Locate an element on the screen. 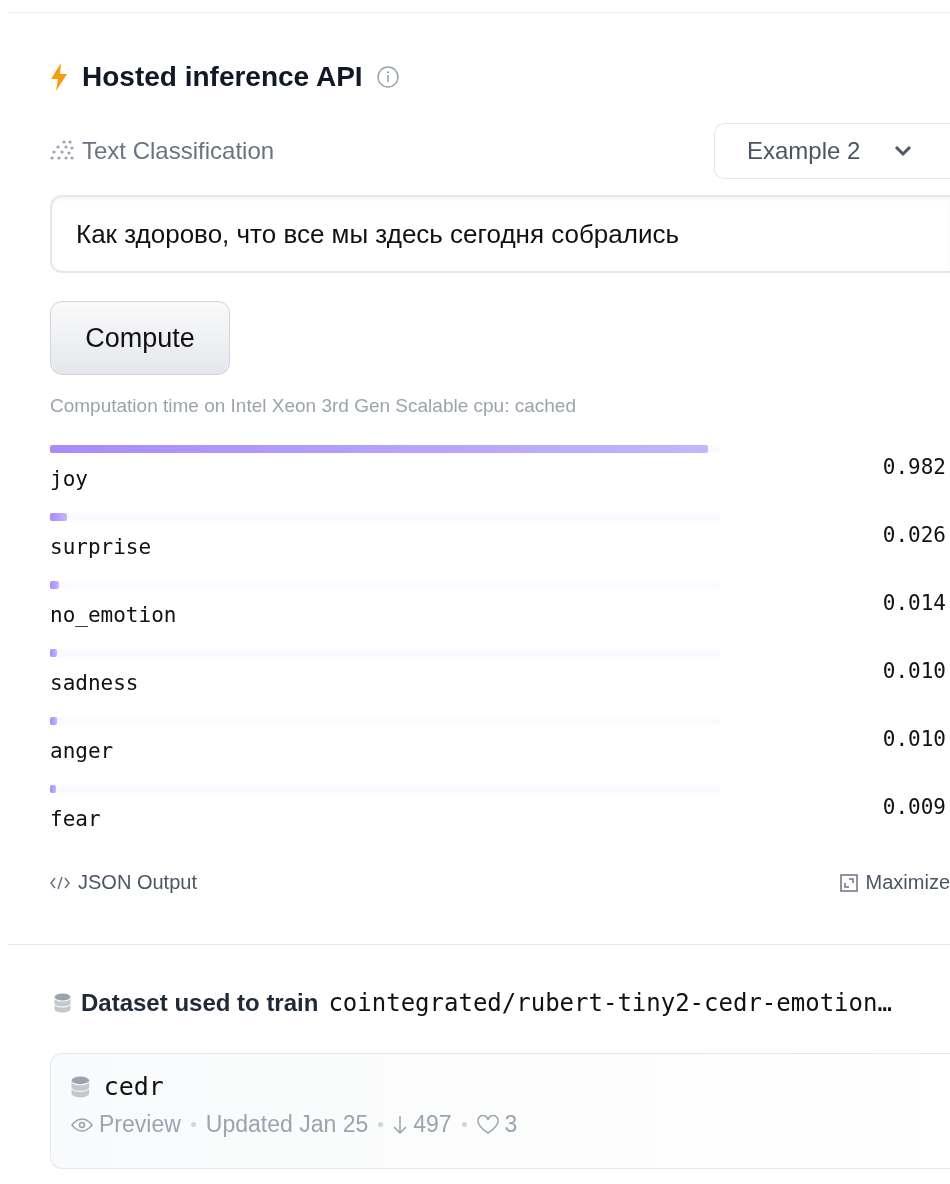 This screenshot has height=1184, width=950. dataset-name: cedr is located at coordinates (133, 1086).